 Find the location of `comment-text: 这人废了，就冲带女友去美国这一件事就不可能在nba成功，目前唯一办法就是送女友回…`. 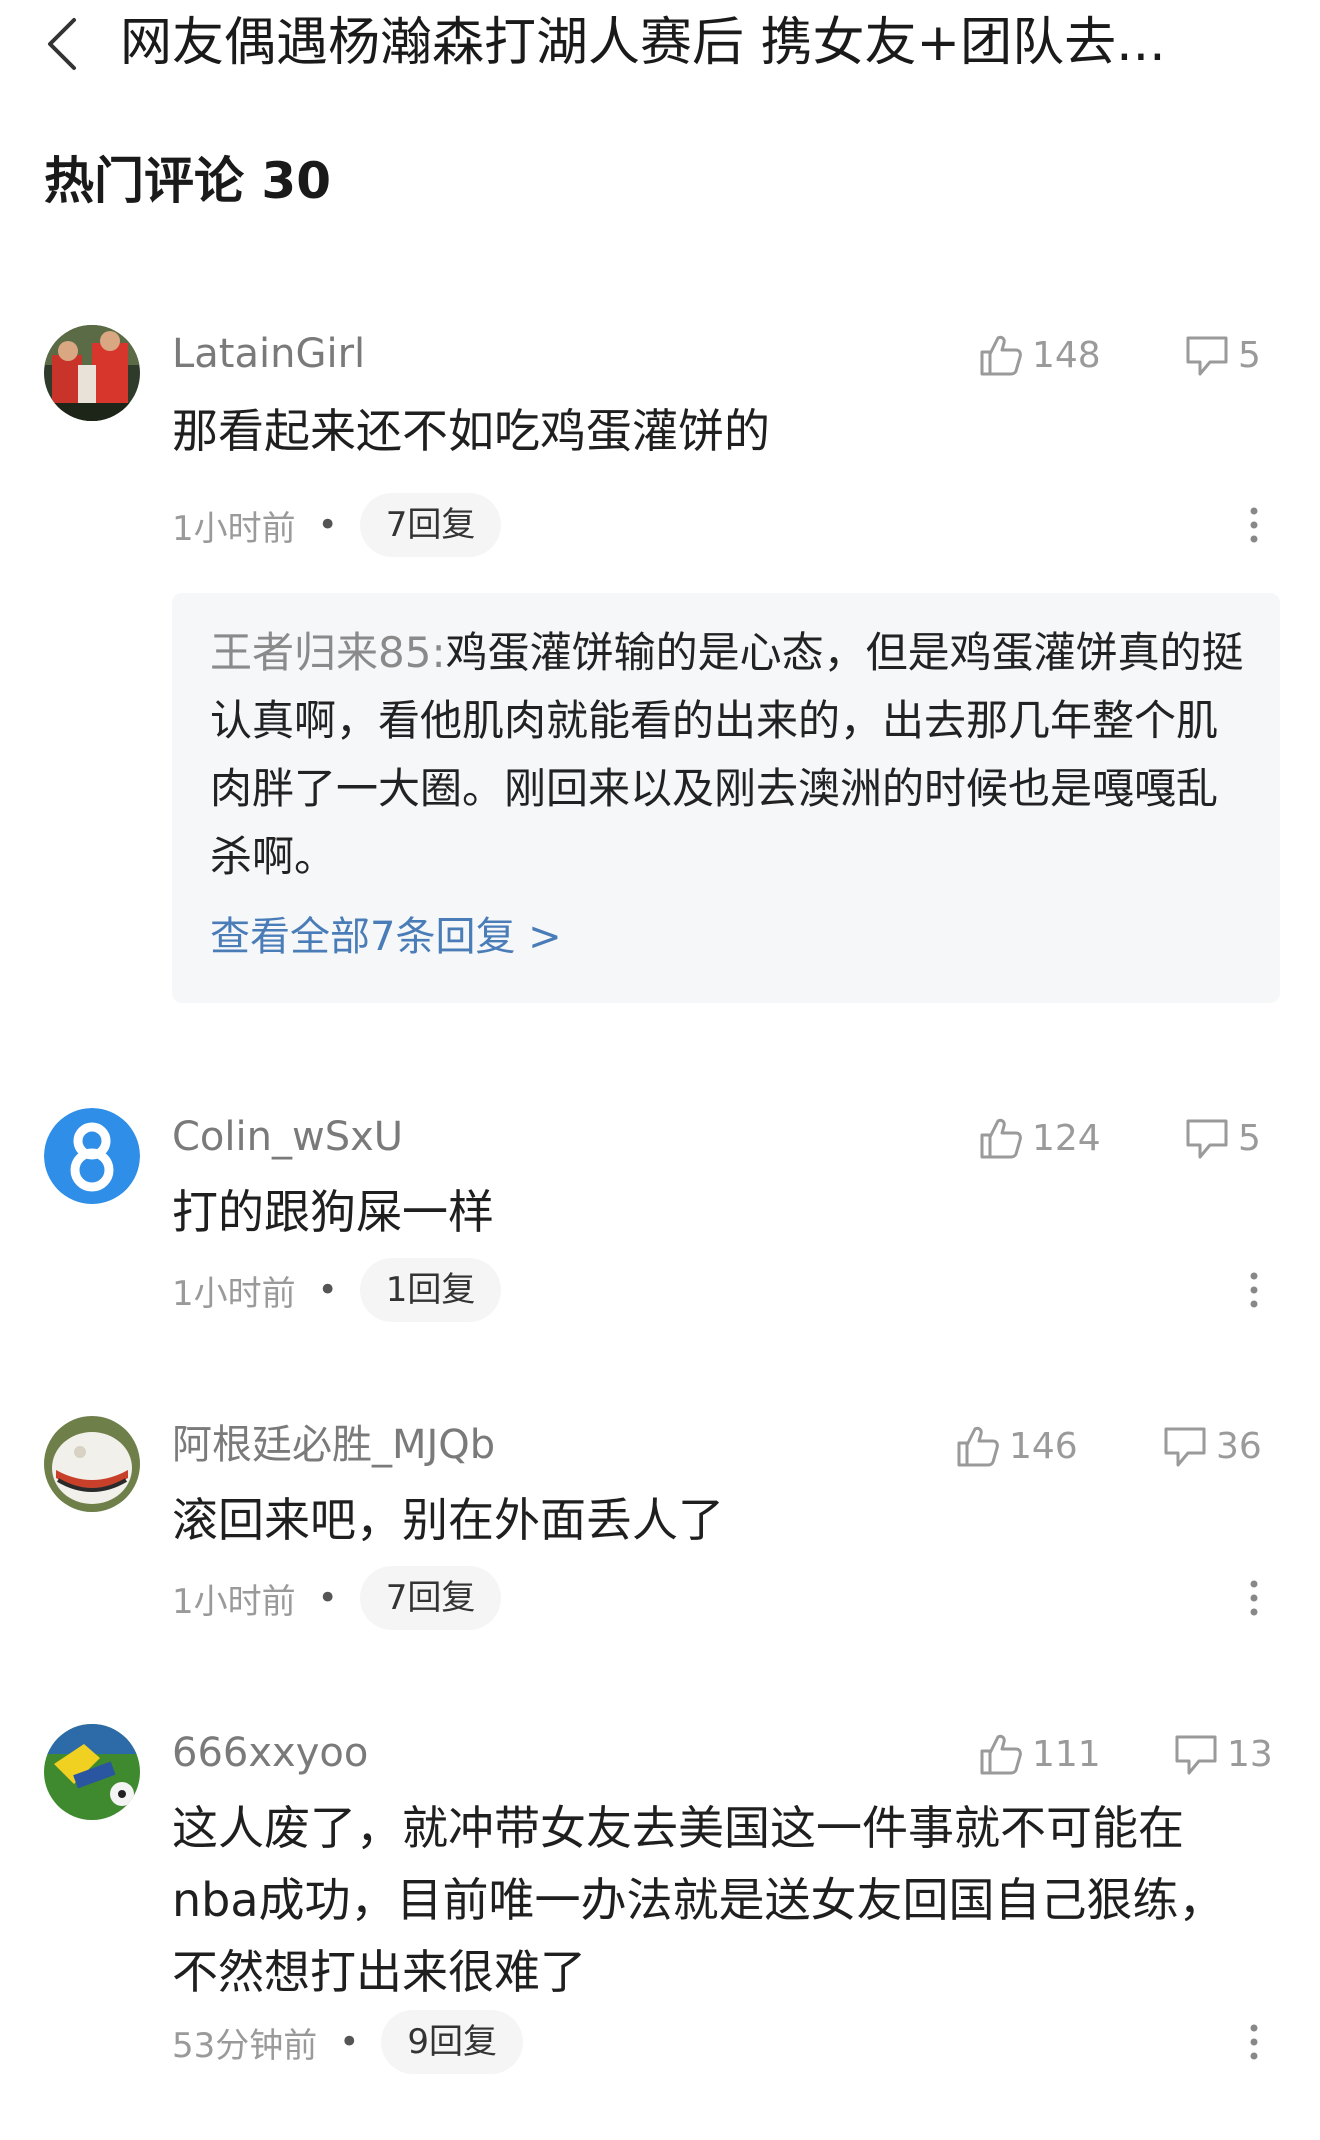

comment-text: 这人废了，就冲带女友去美国这一件事就不可能在nba成功，目前唯一办法就是送女友回… is located at coordinates (698, 1900).